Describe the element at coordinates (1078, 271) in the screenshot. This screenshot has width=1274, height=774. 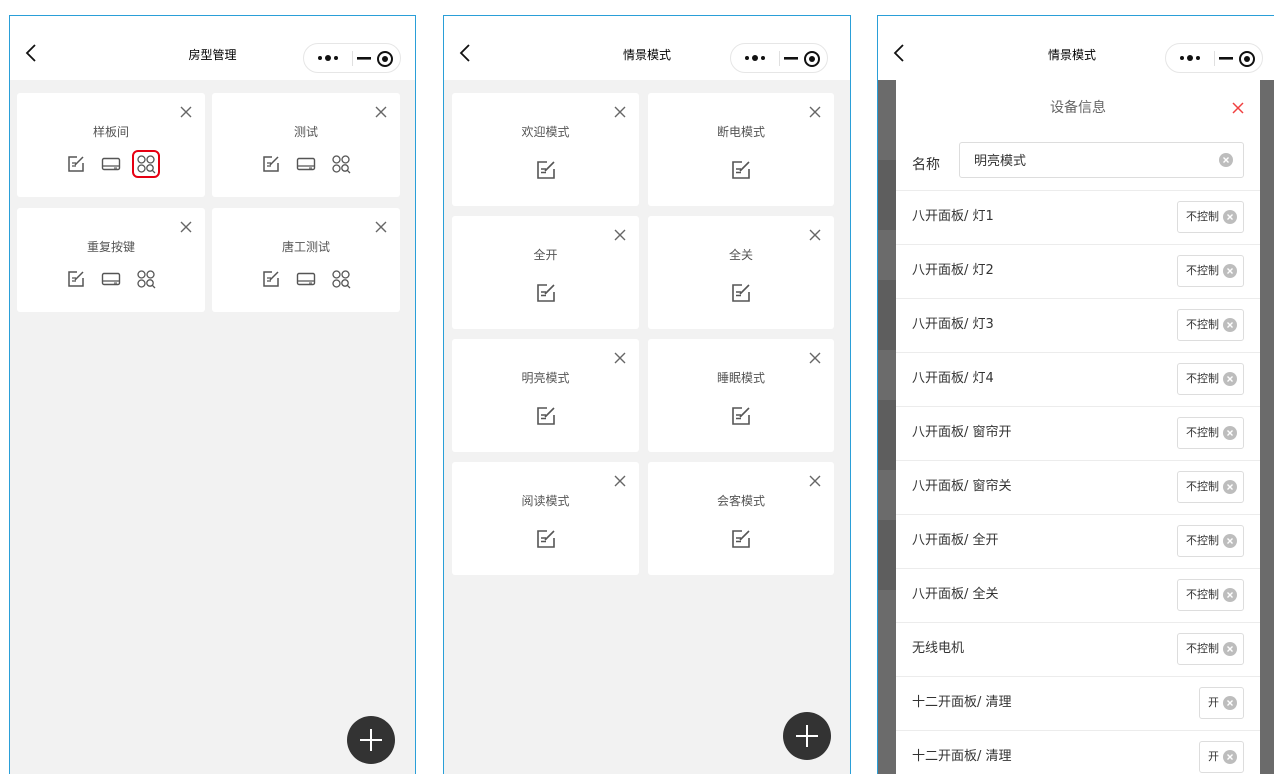
I see `device-row: 八开面板/ 灯2 不控制` at that location.